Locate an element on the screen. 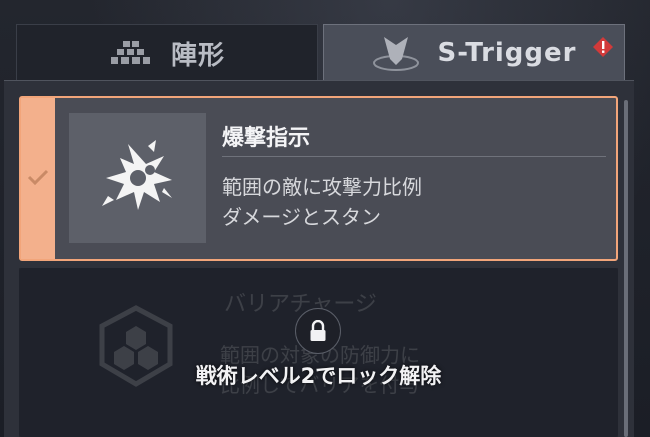  unlock-condition: 戦術レベル2でロック解除 is located at coordinates (318, 376).